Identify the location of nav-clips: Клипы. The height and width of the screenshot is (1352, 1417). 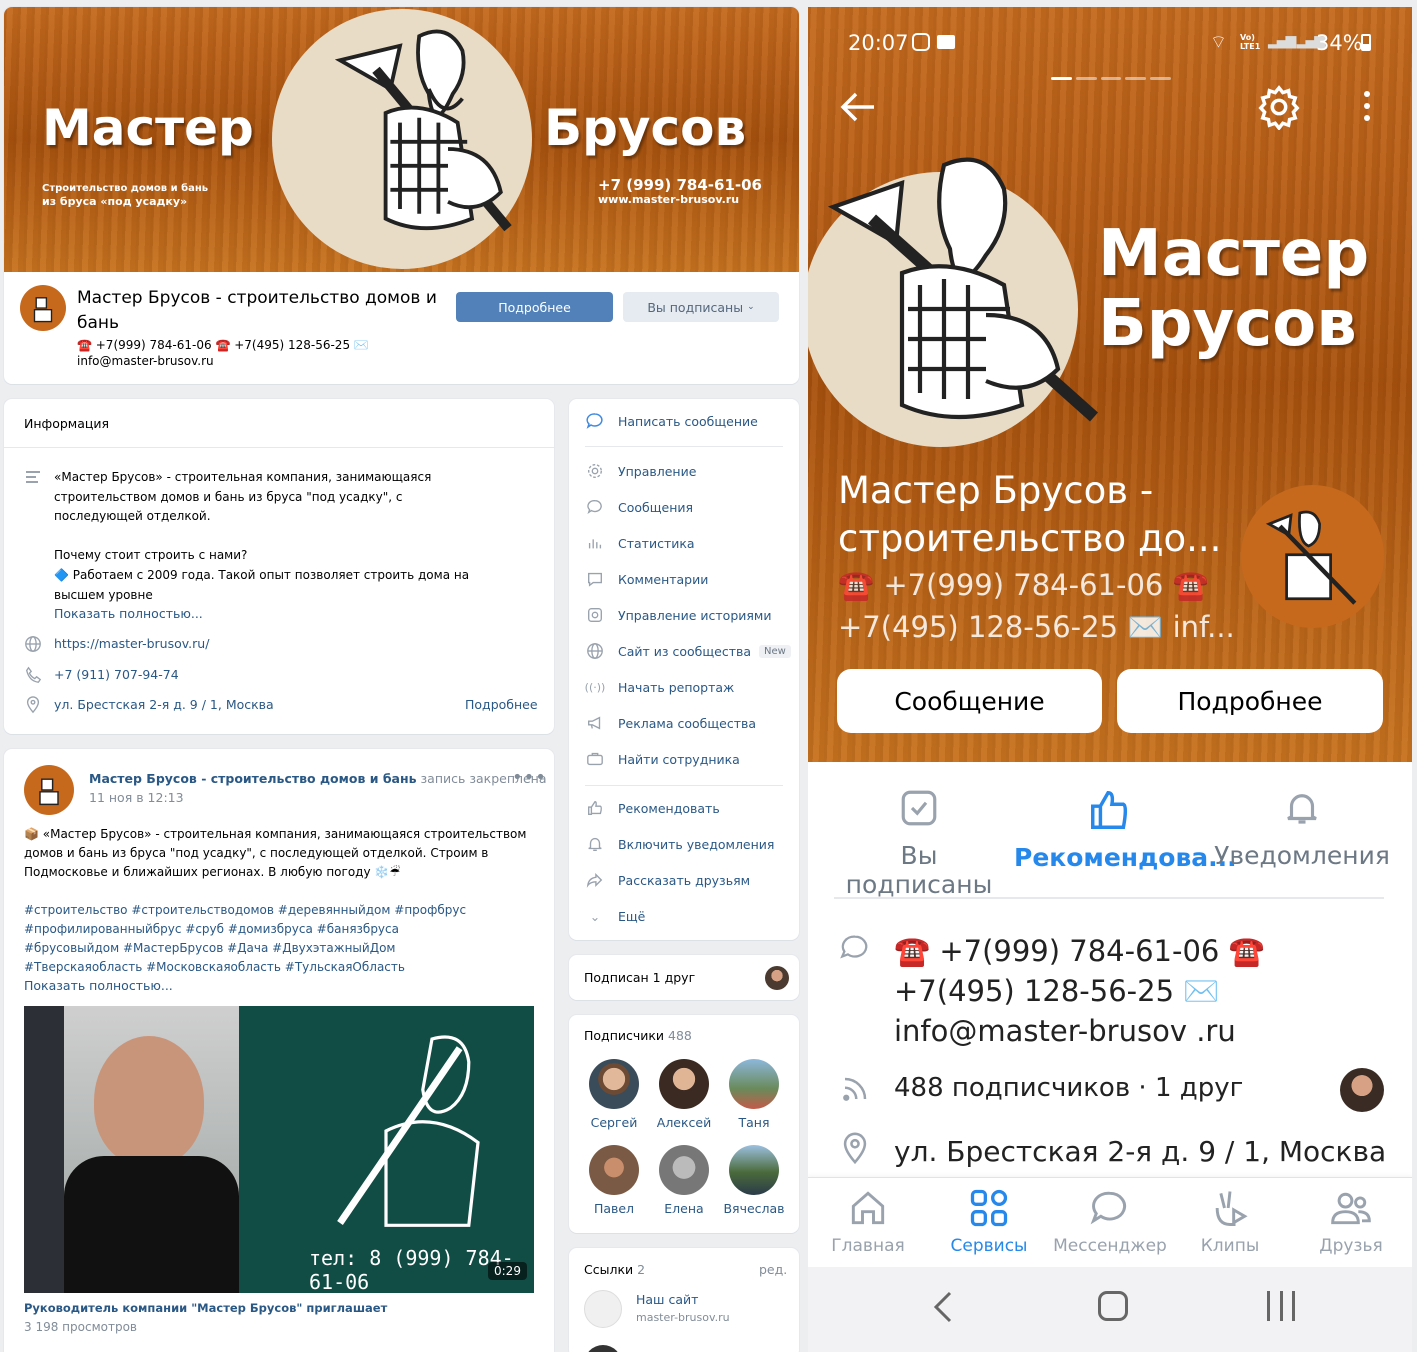
(1230, 1221).